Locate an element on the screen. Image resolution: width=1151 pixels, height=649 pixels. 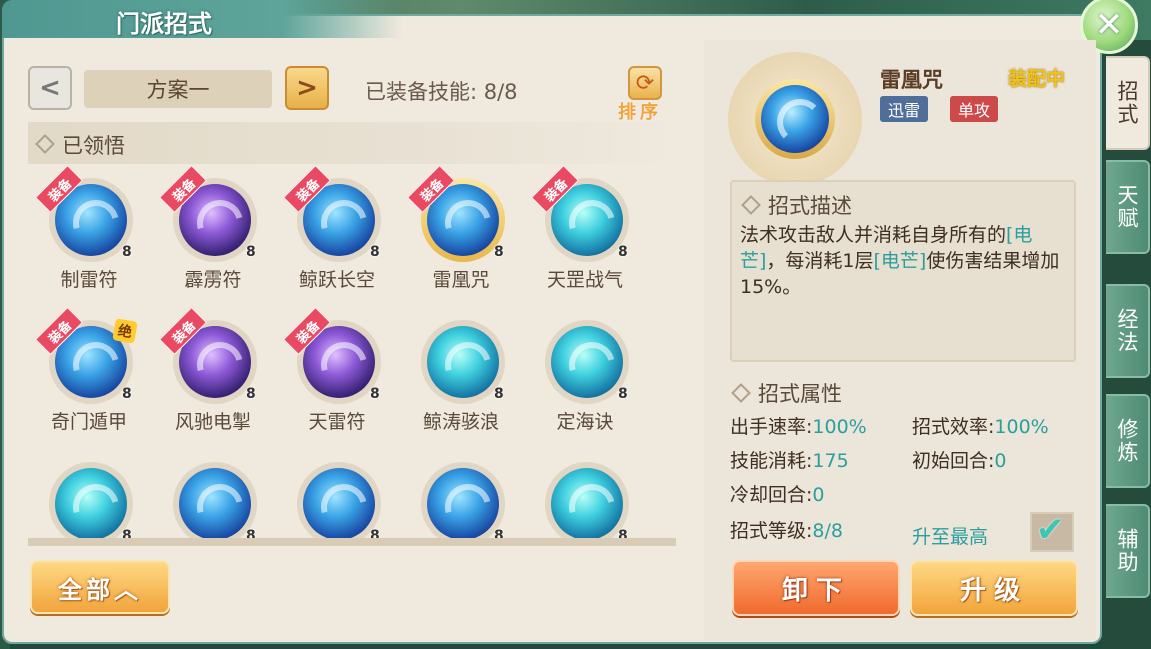
next-scheme-button: > is located at coordinates (307, 88).